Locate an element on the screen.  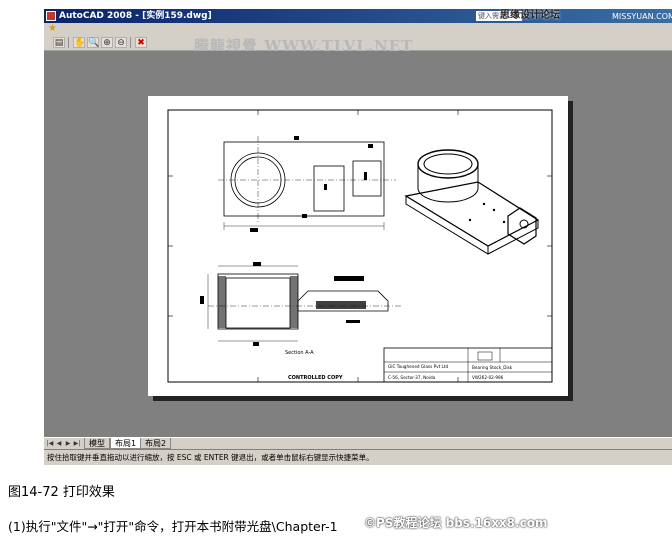
zoom-window-icon: ⊕ is located at coordinates (107, 43).